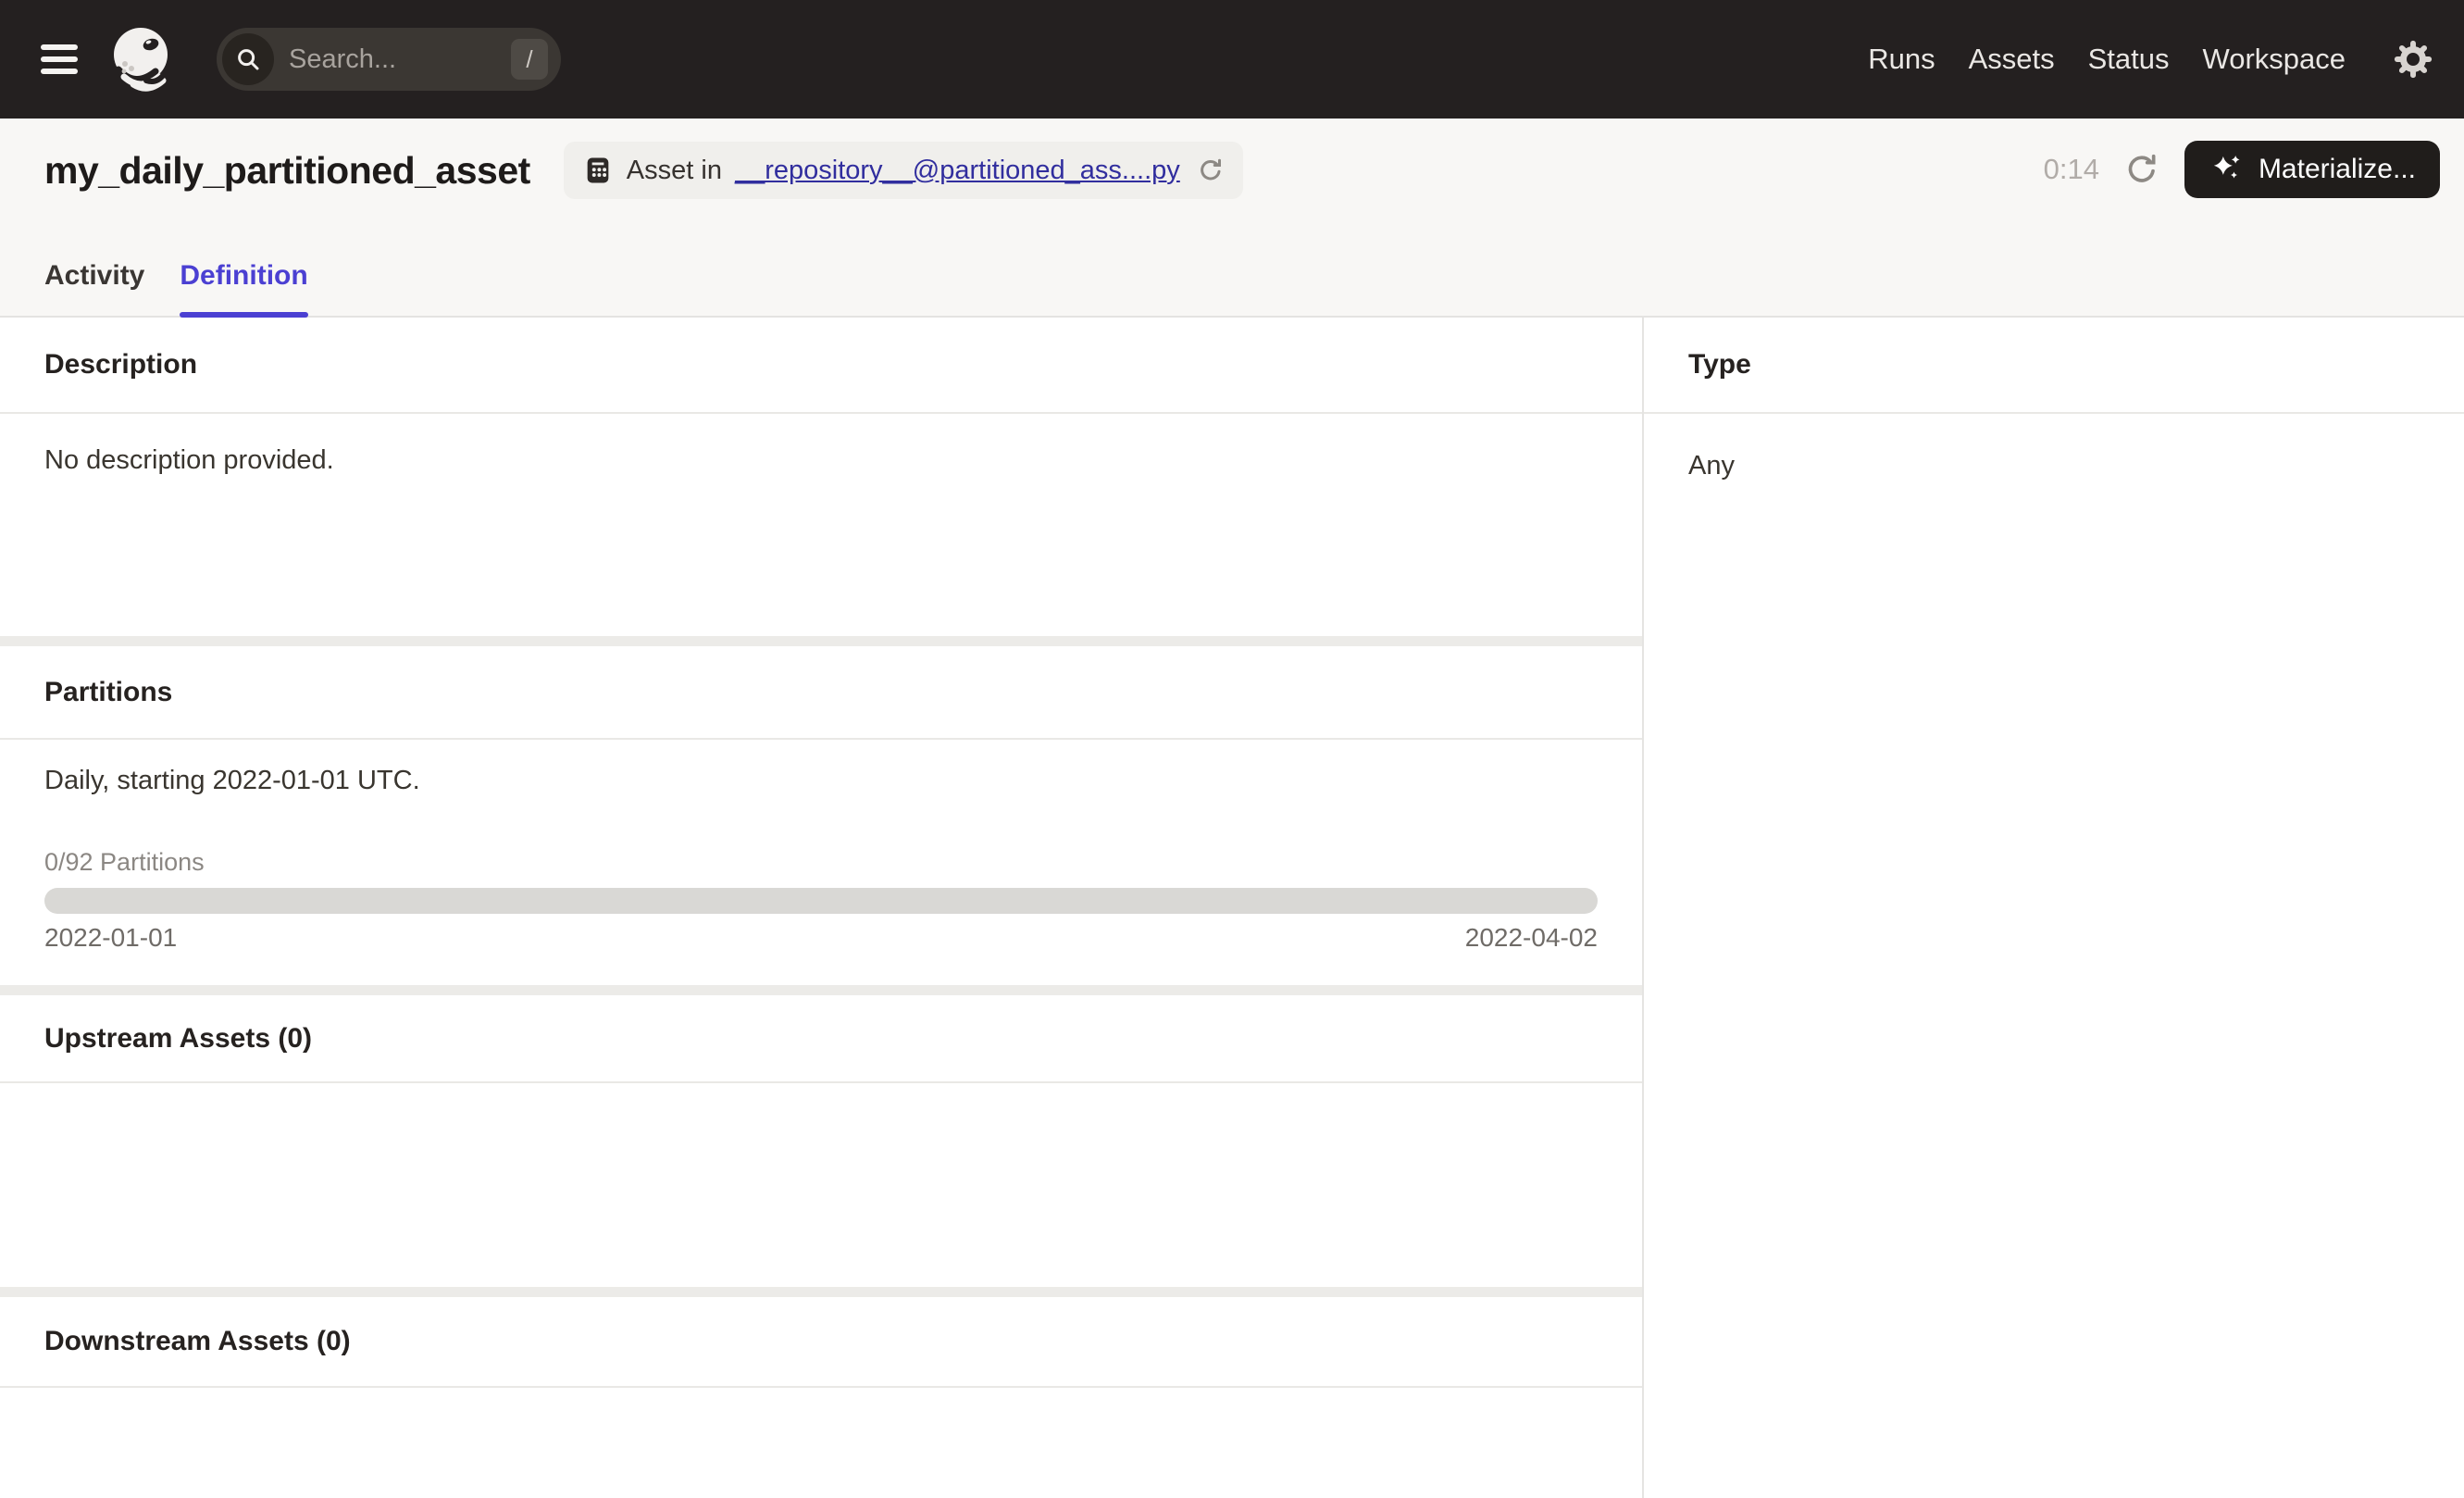 The width and height of the screenshot is (2464, 1498). I want to click on downstream-assets-heading: Downstream Assets (0), so click(821, 1342).